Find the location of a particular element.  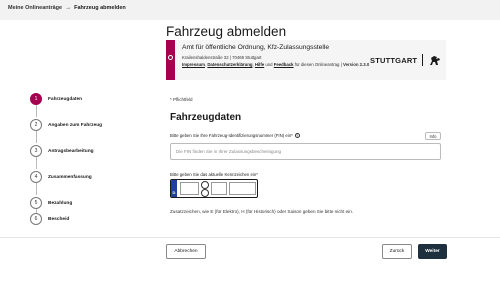

help-icon: ? is located at coordinates (297, 135).